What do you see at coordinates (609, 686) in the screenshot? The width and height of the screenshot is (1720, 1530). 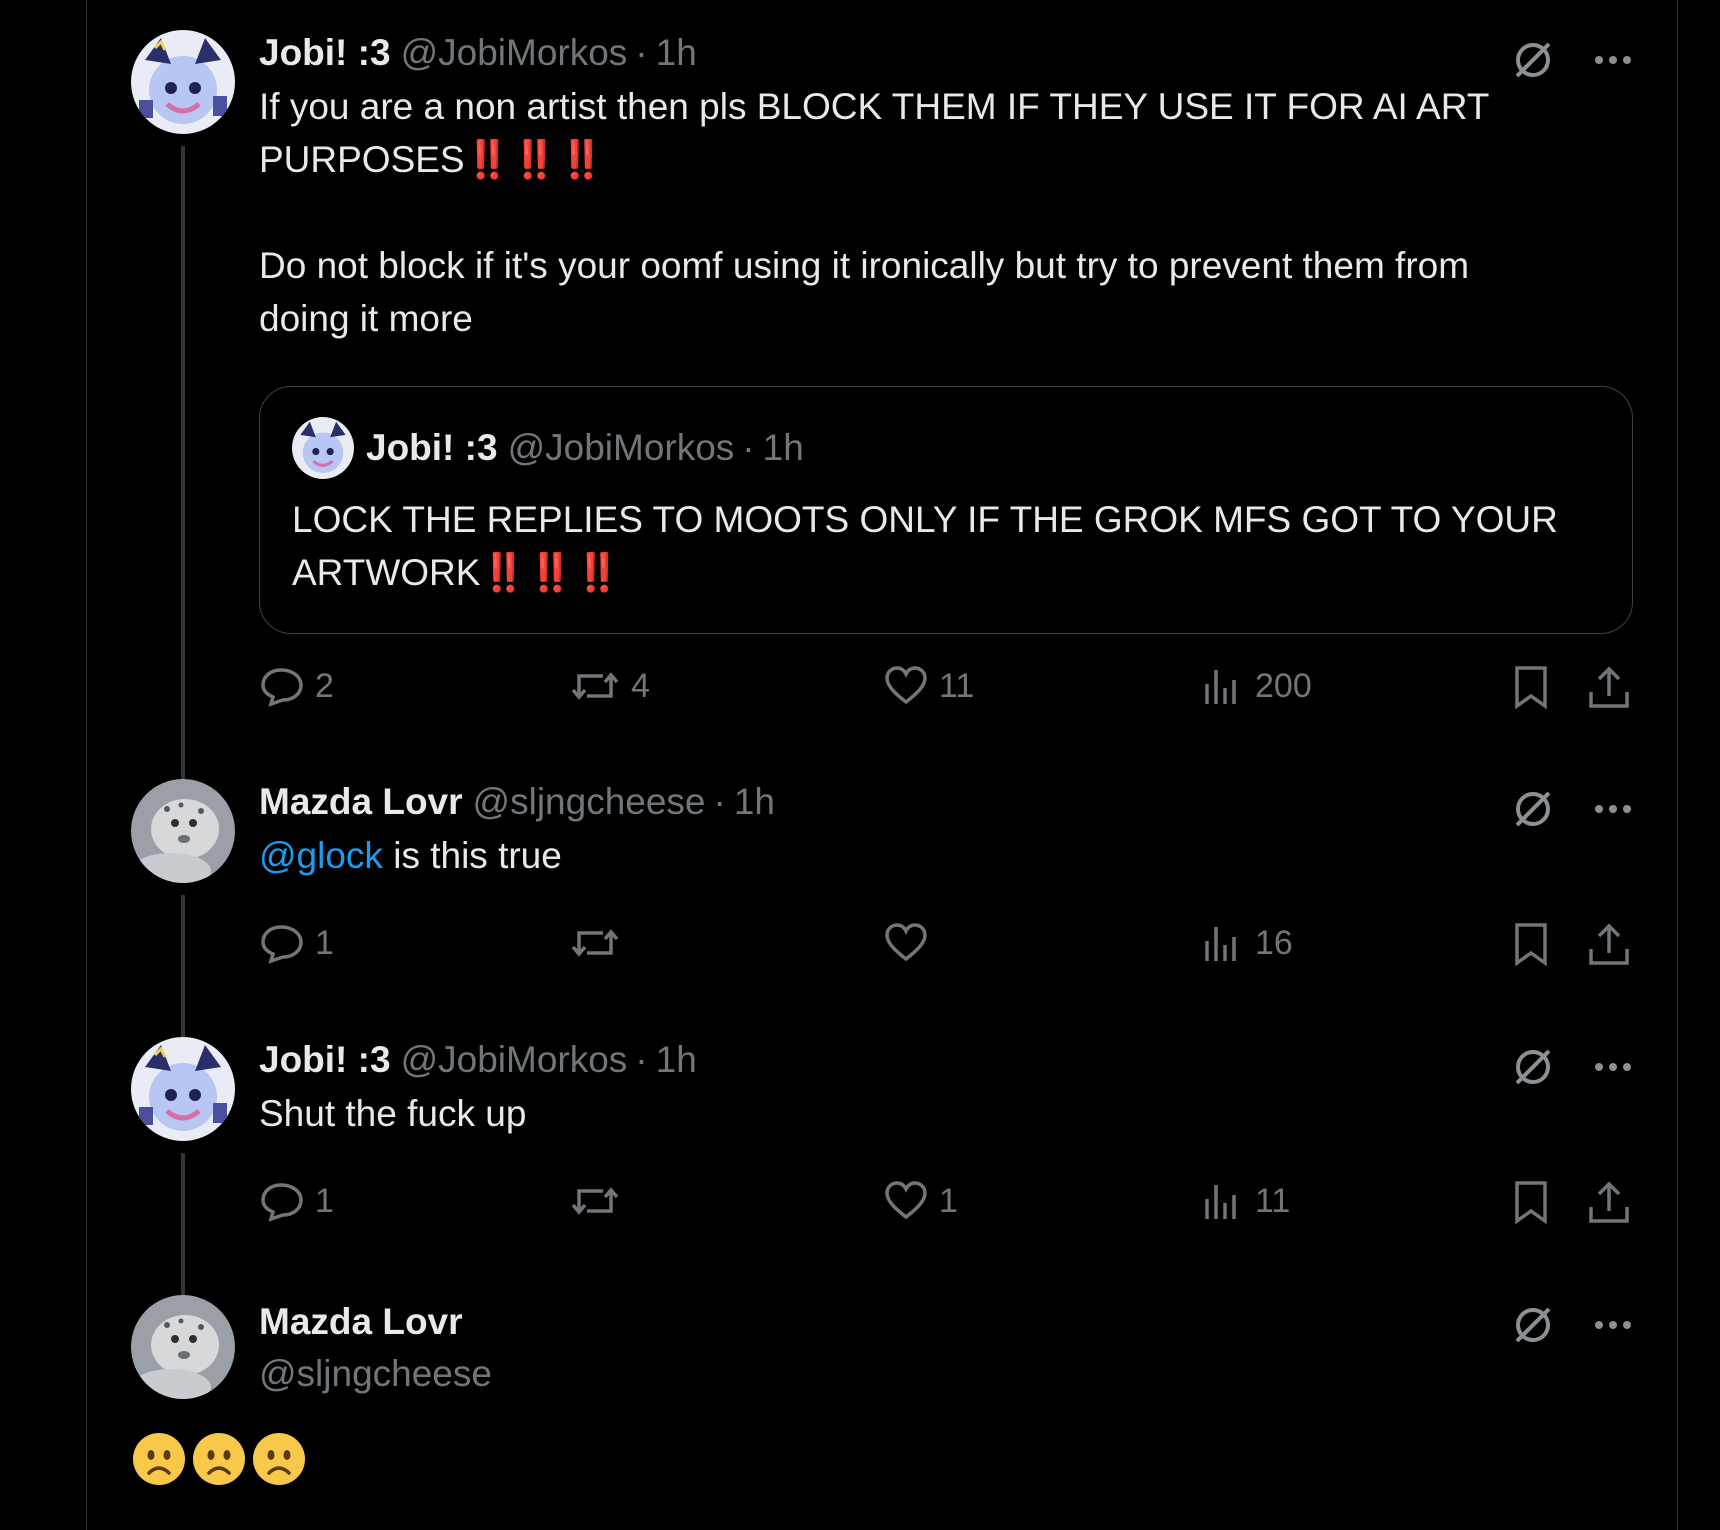 I see `repost-button: 4` at bounding box center [609, 686].